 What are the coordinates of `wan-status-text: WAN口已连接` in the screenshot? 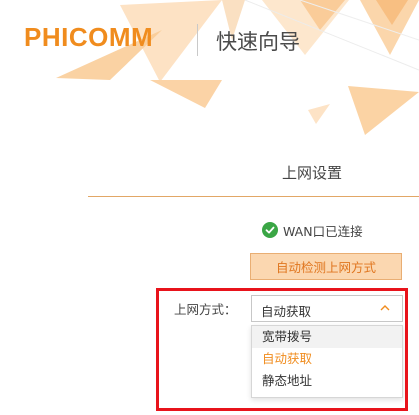 It's located at (323, 231).